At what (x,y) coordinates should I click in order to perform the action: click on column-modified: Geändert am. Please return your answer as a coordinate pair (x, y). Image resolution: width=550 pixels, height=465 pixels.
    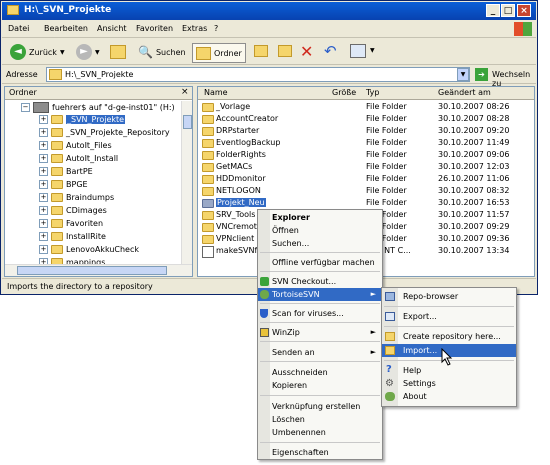
    Looking at the image, I should click on (464, 92).